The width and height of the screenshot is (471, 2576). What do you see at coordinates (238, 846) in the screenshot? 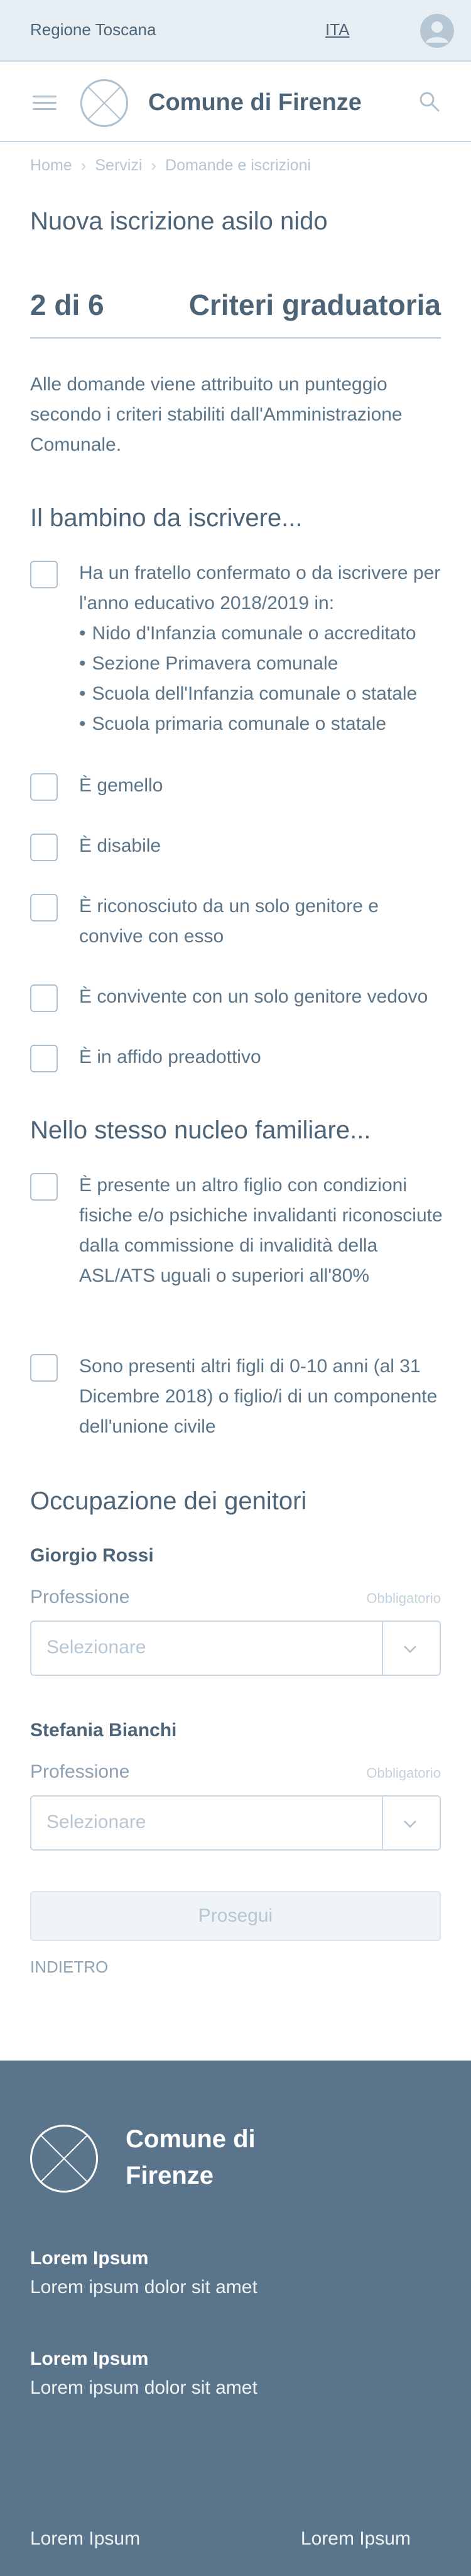
I see `checkbox-option-disabile: È disabile` at bounding box center [238, 846].